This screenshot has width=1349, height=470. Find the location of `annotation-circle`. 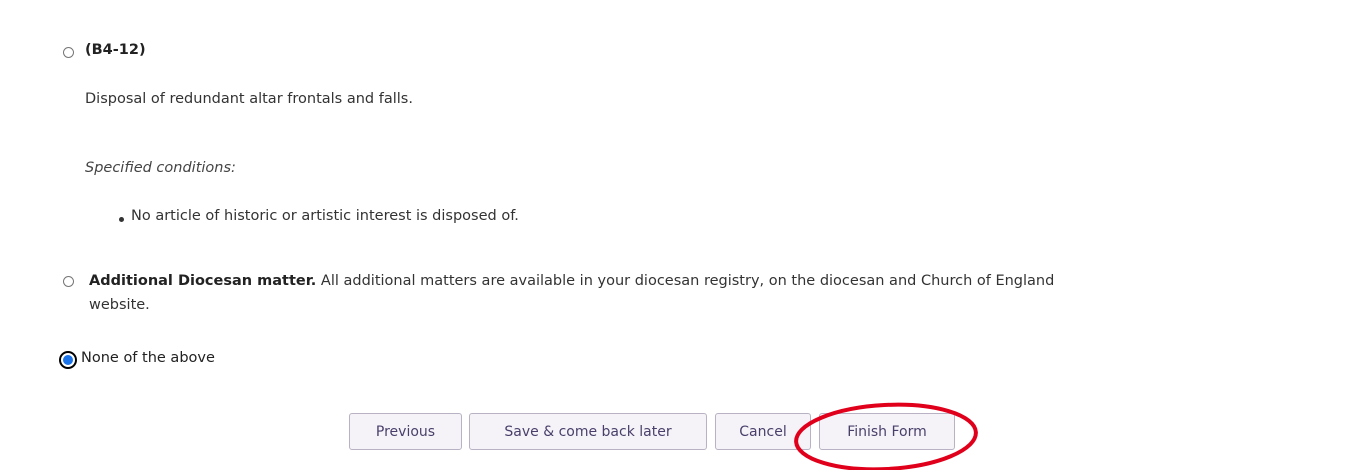

annotation-circle is located at coordinates (886, 436).